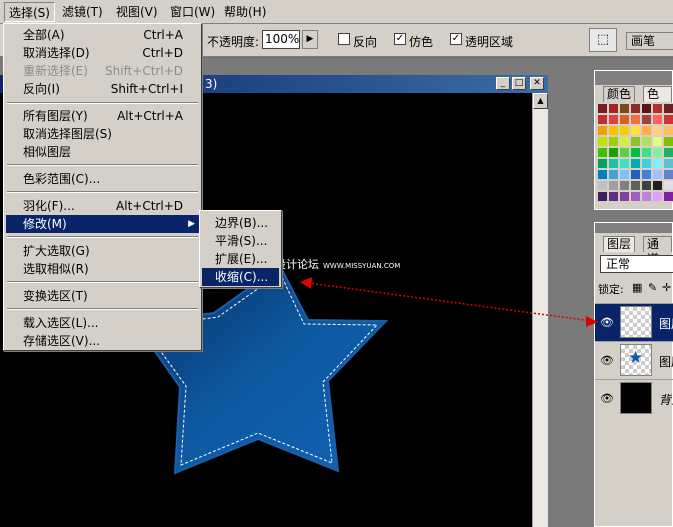 The height and width of the screenshot is (527, 673). What do you see at coordinates (619, 244) in the screenshot?
I see `tab-layers: 图层` at bounding box center [619, 244].